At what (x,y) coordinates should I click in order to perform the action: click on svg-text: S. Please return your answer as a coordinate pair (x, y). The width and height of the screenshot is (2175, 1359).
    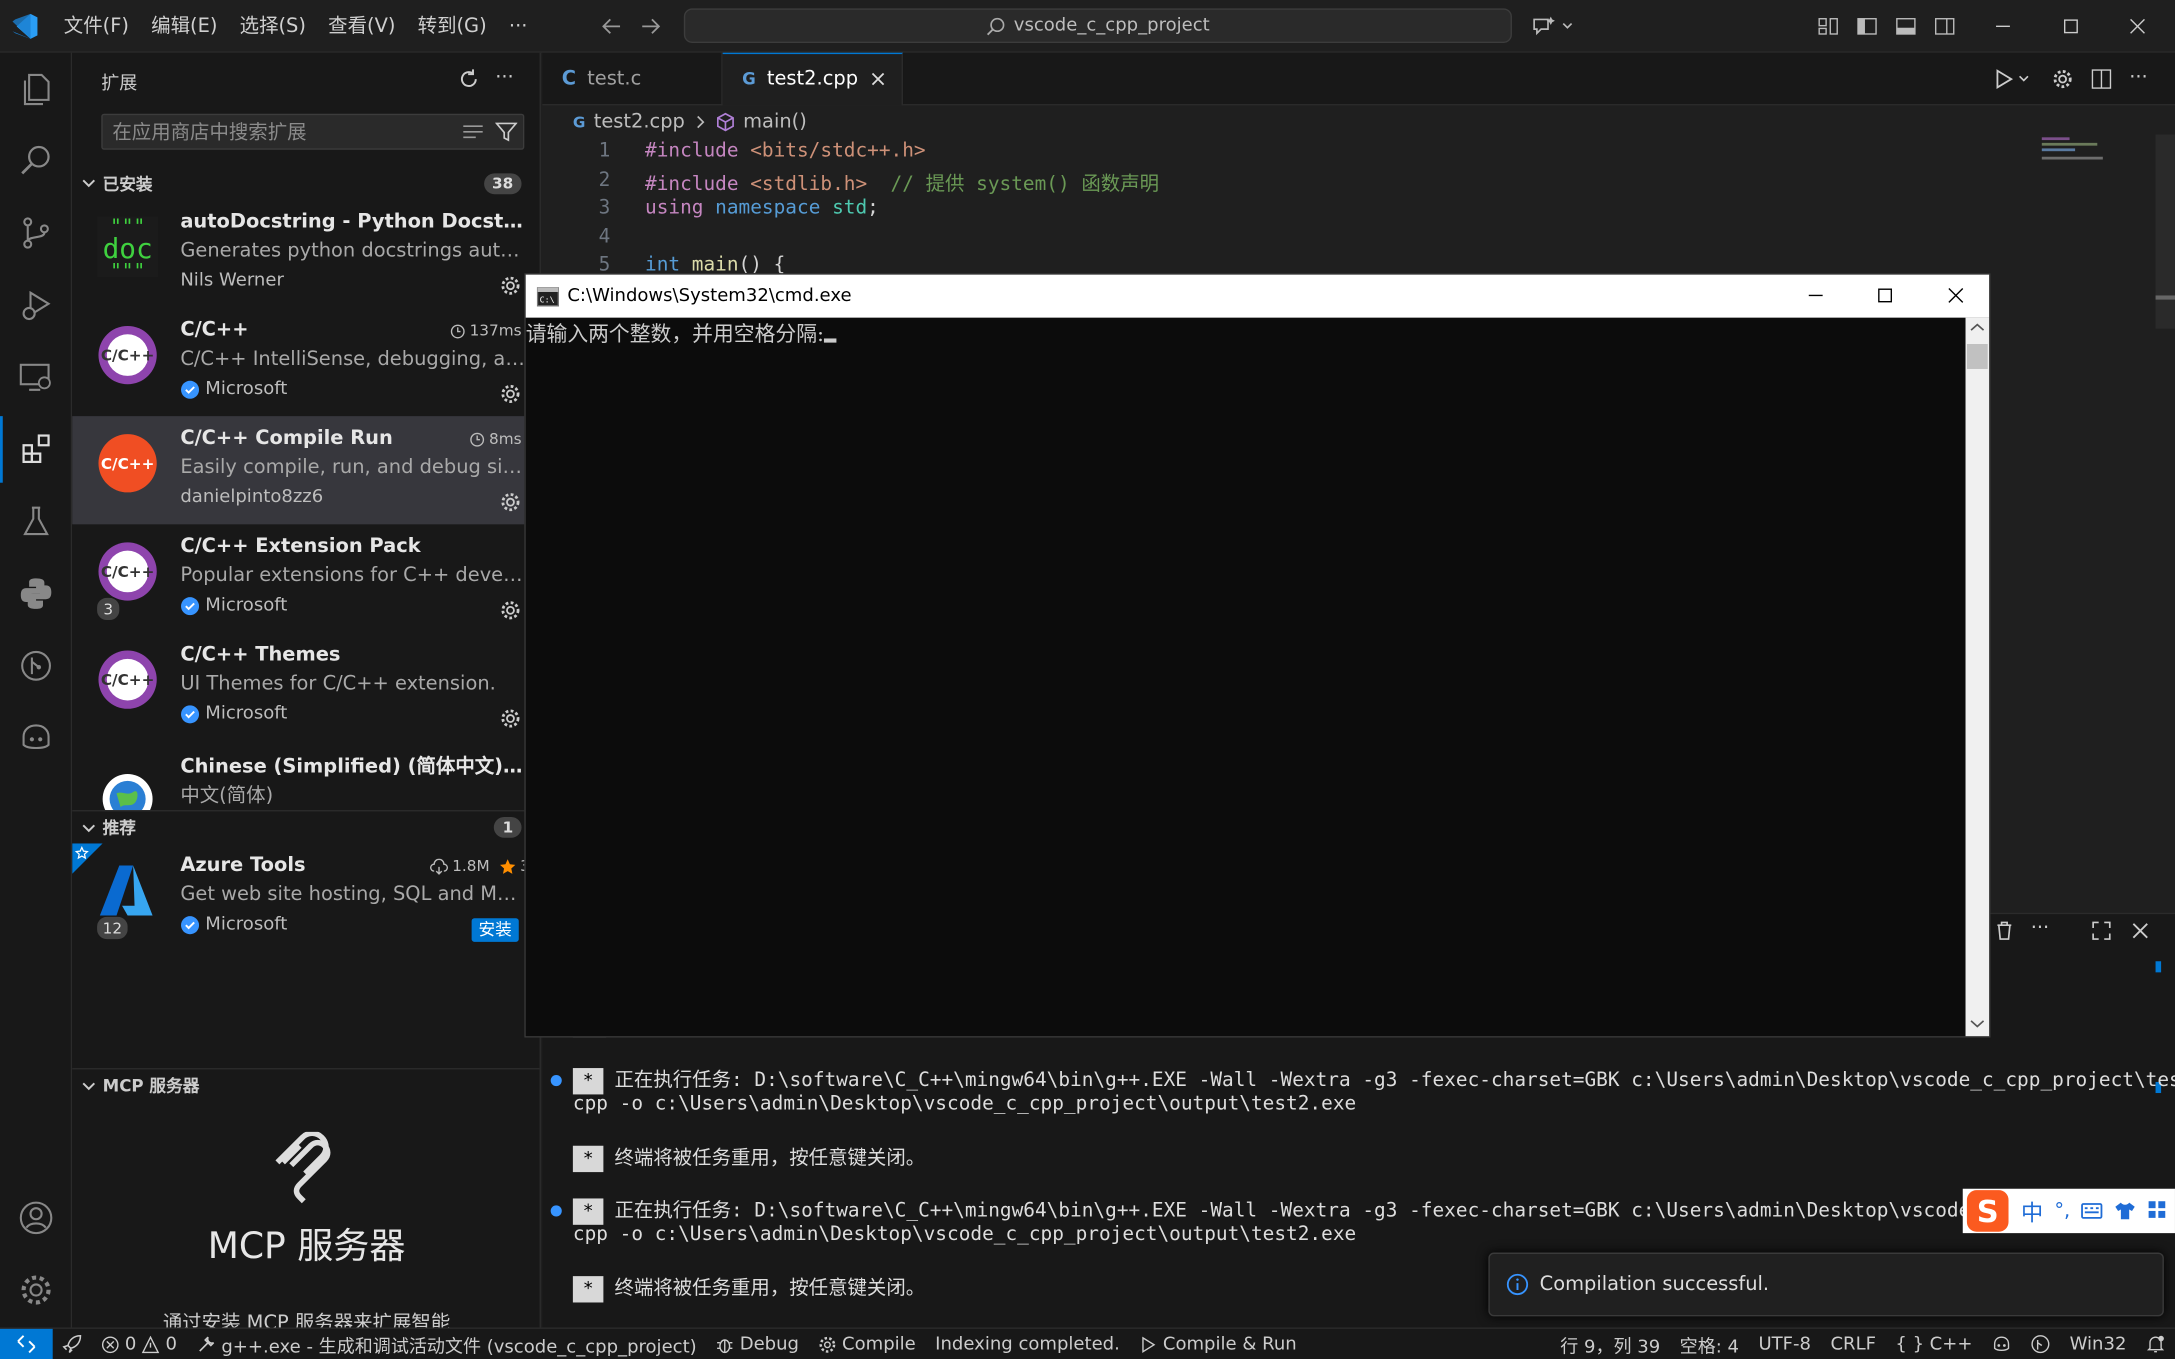
    Looking at the image, I should click on (1988, 1212).